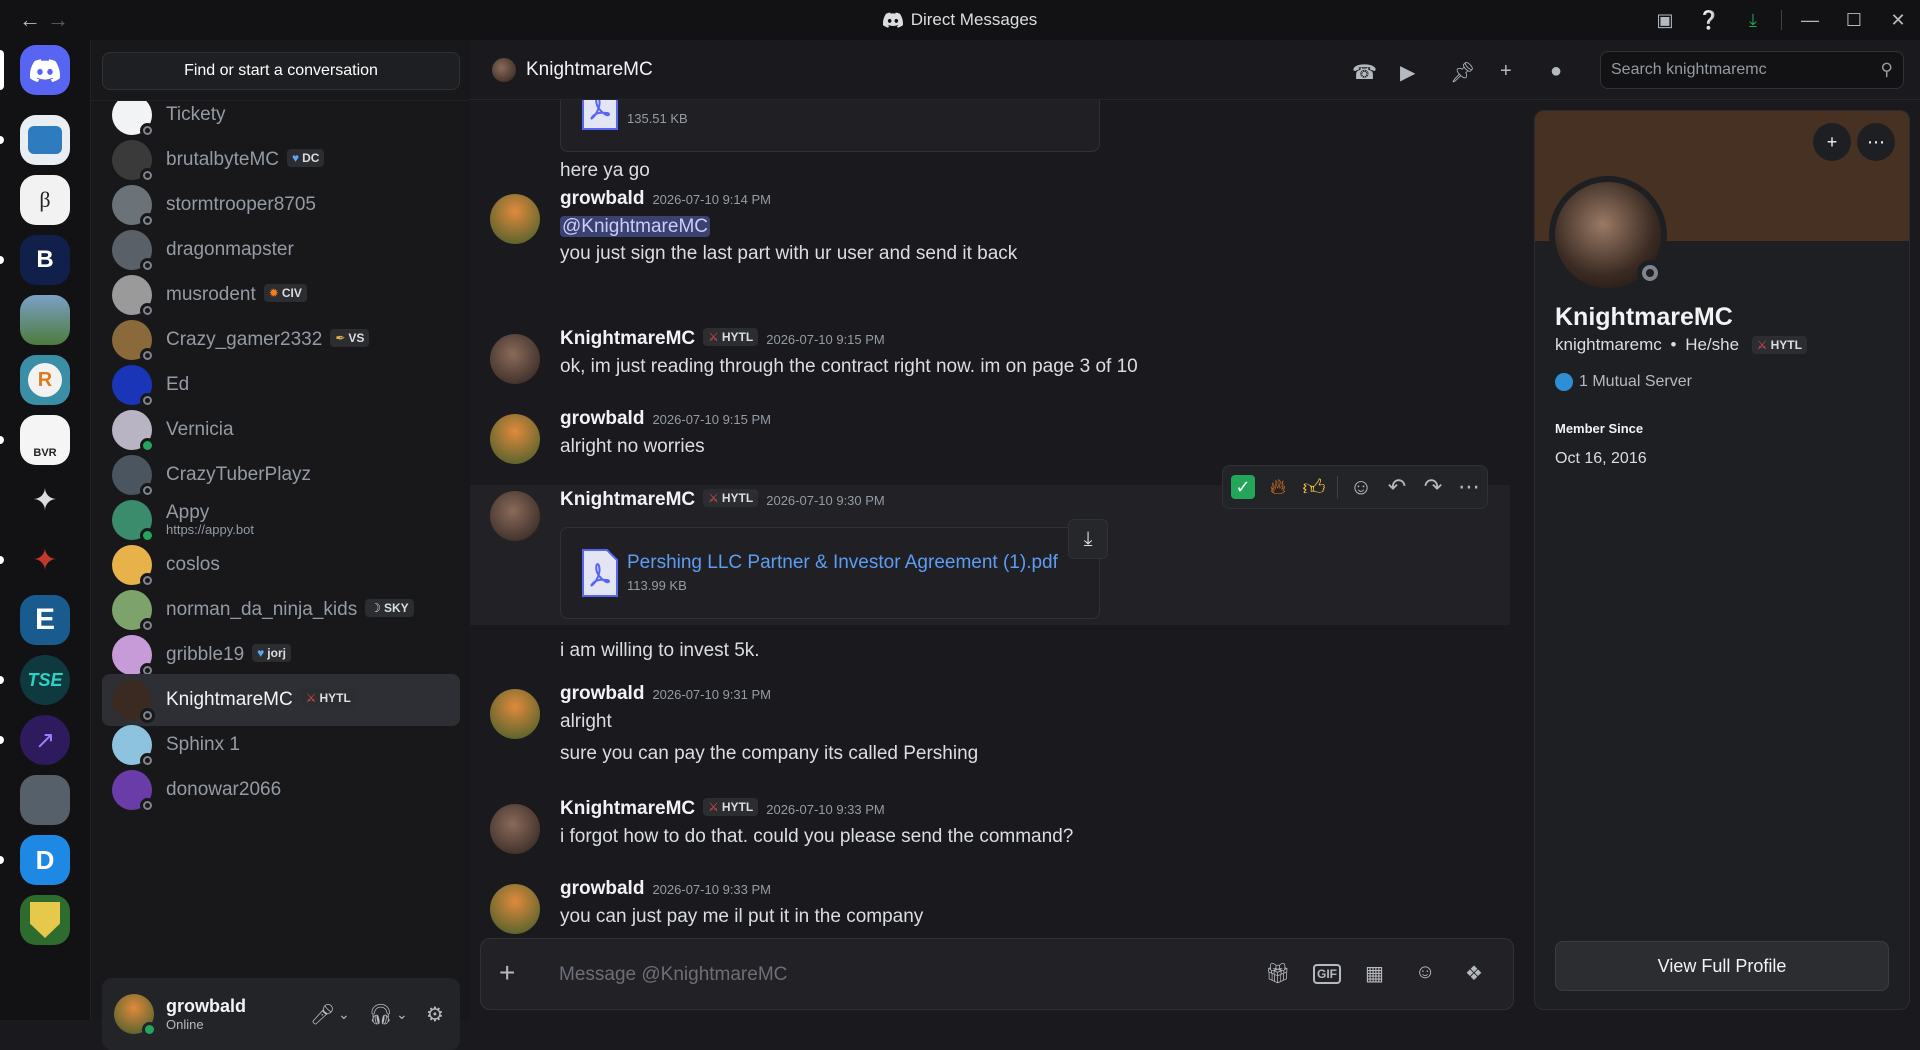 The image size is (1920, 1050). What do you see at coordinates (1810, 20) in the screenshot?
I see `minimize-icon: —` at bounding box center [1810, 20].